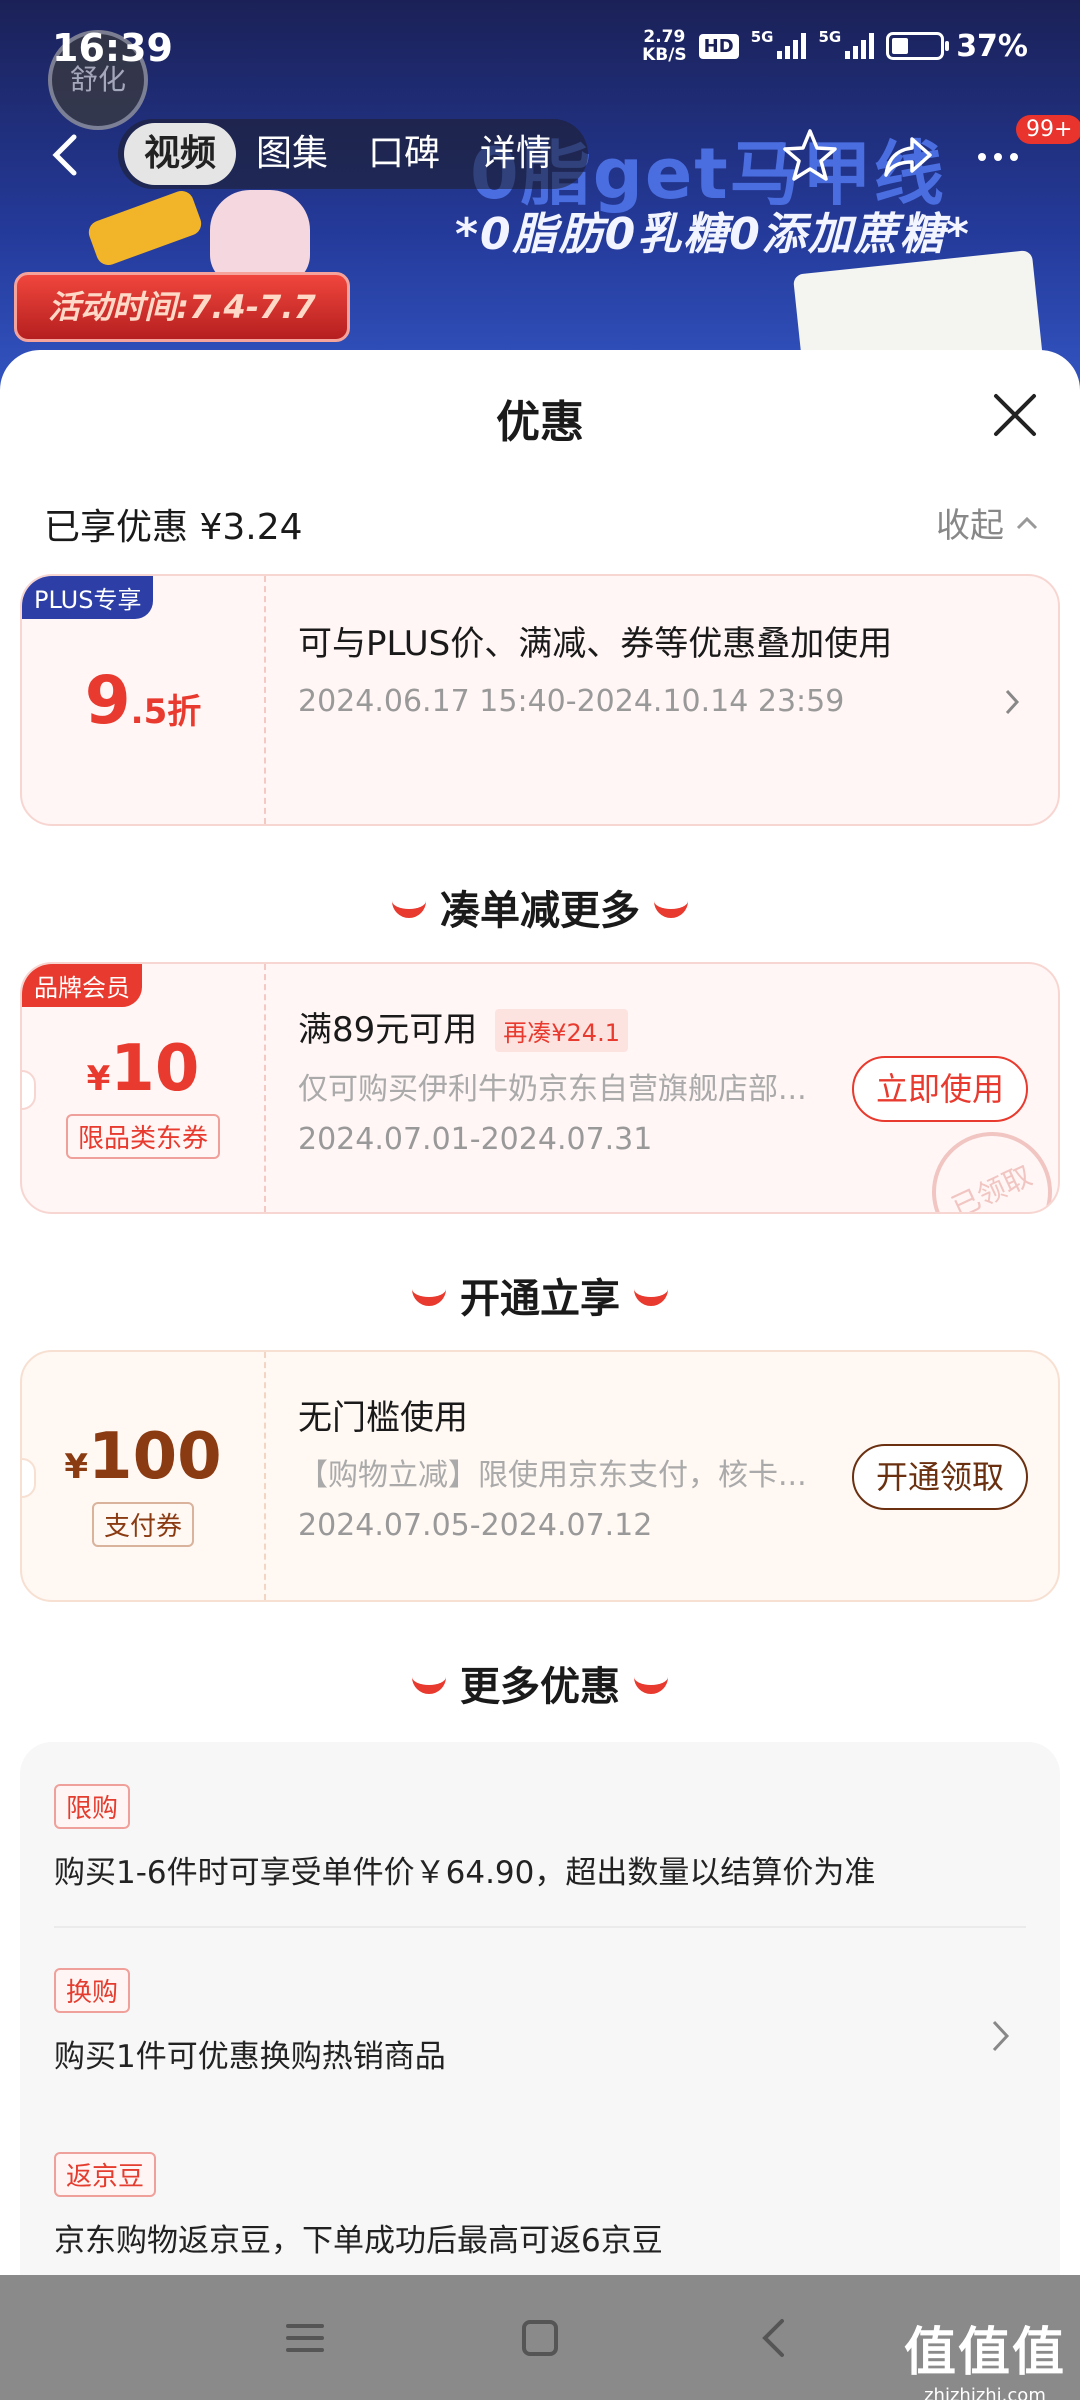 The height and width of the screenshot is (2400, 1080). Describe the element at coordinates (540, 2206) in the screenshot. I see `list-item: 返京豆 京东购物返京豆，下单成功后最高可返6京豆` at that location.